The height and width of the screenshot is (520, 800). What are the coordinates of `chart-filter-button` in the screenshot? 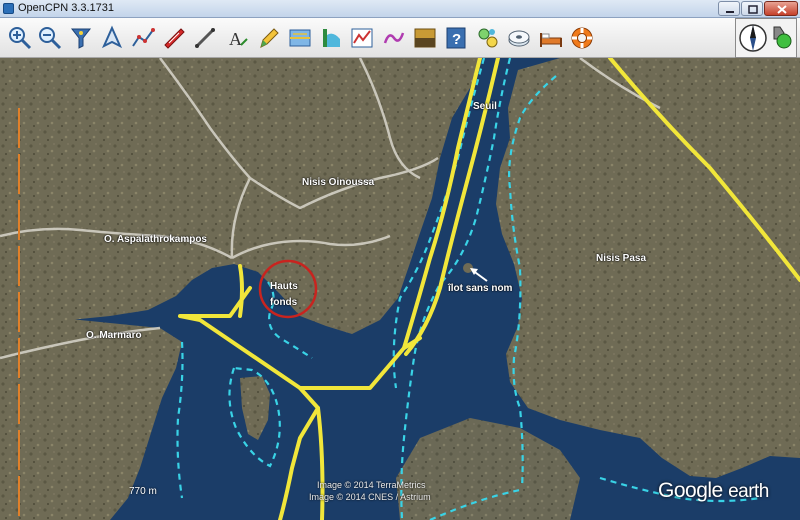 It's located at (80, 37).